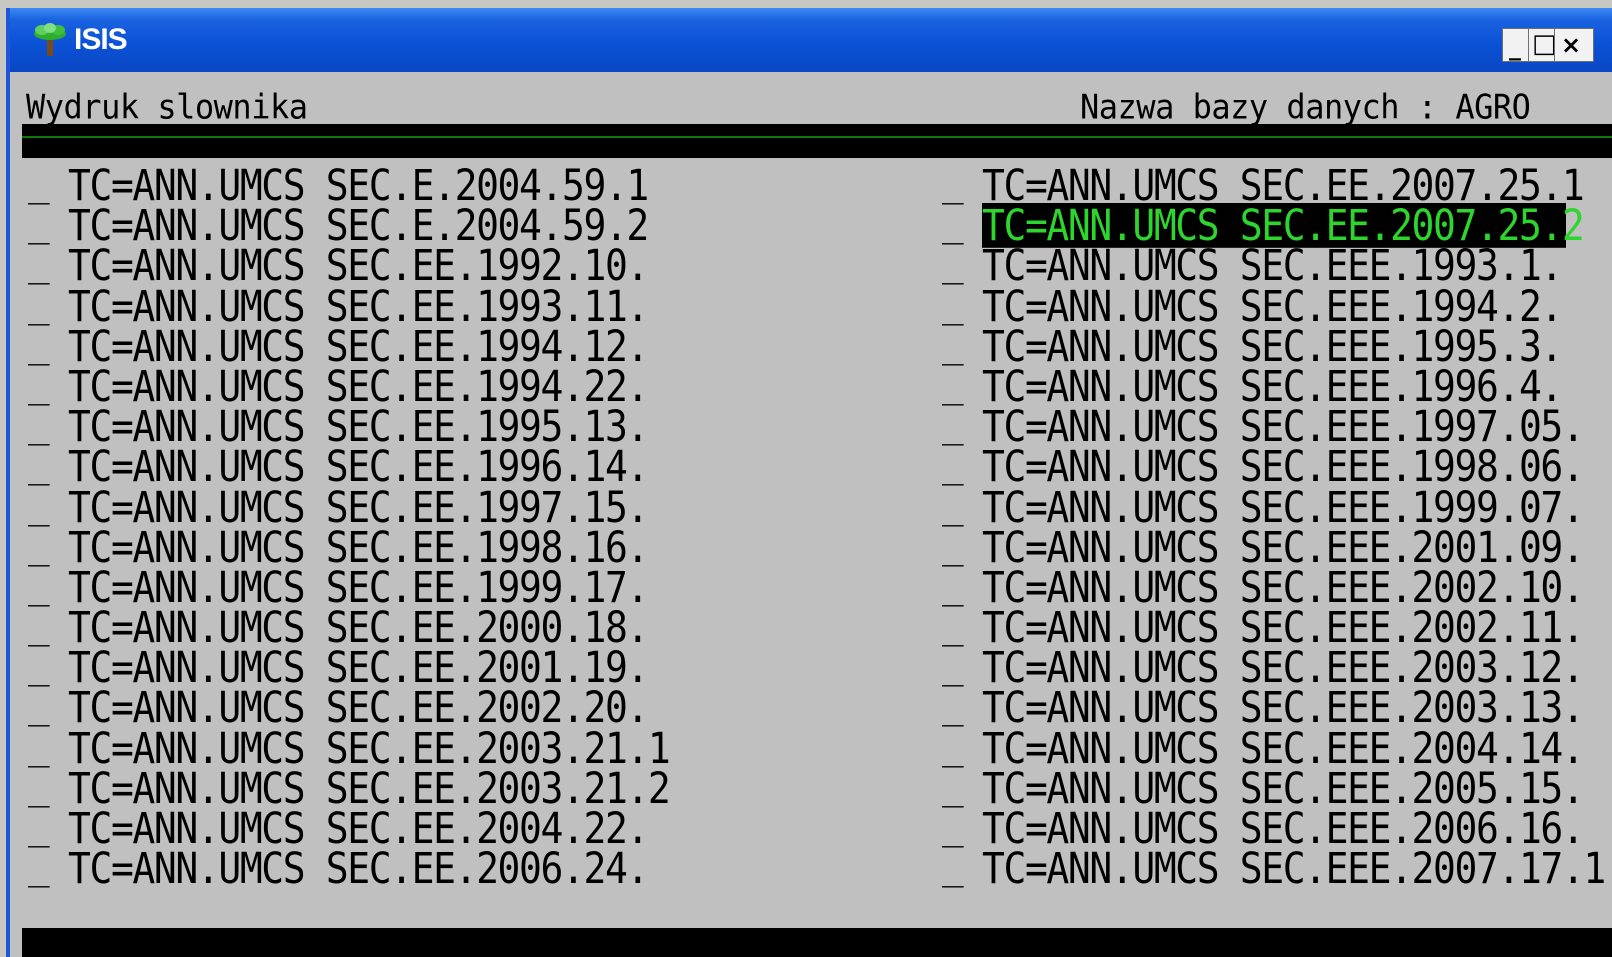 The height and width of the screenshot is (957, 1612). What do you see at coordinates (817, 942) in the screenshot?
I see `footer-bar` at bounding box center [817, 942].